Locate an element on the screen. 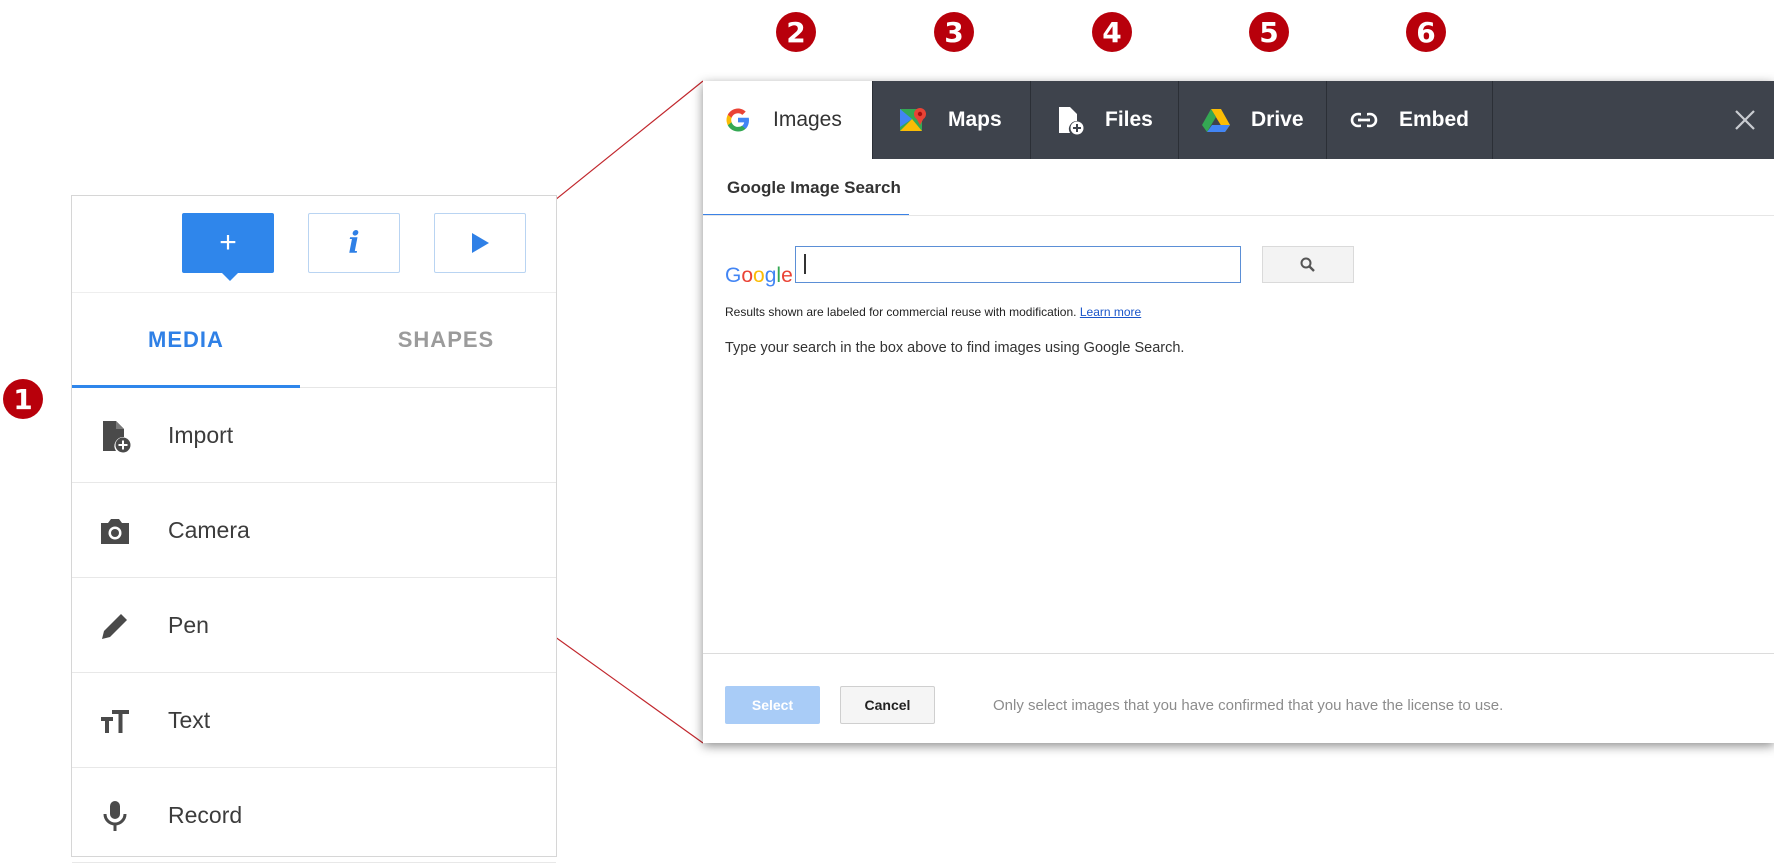 The height and width of the screenshot is (863, 1774). tab-images: Images is located at coordinates (788, 120).